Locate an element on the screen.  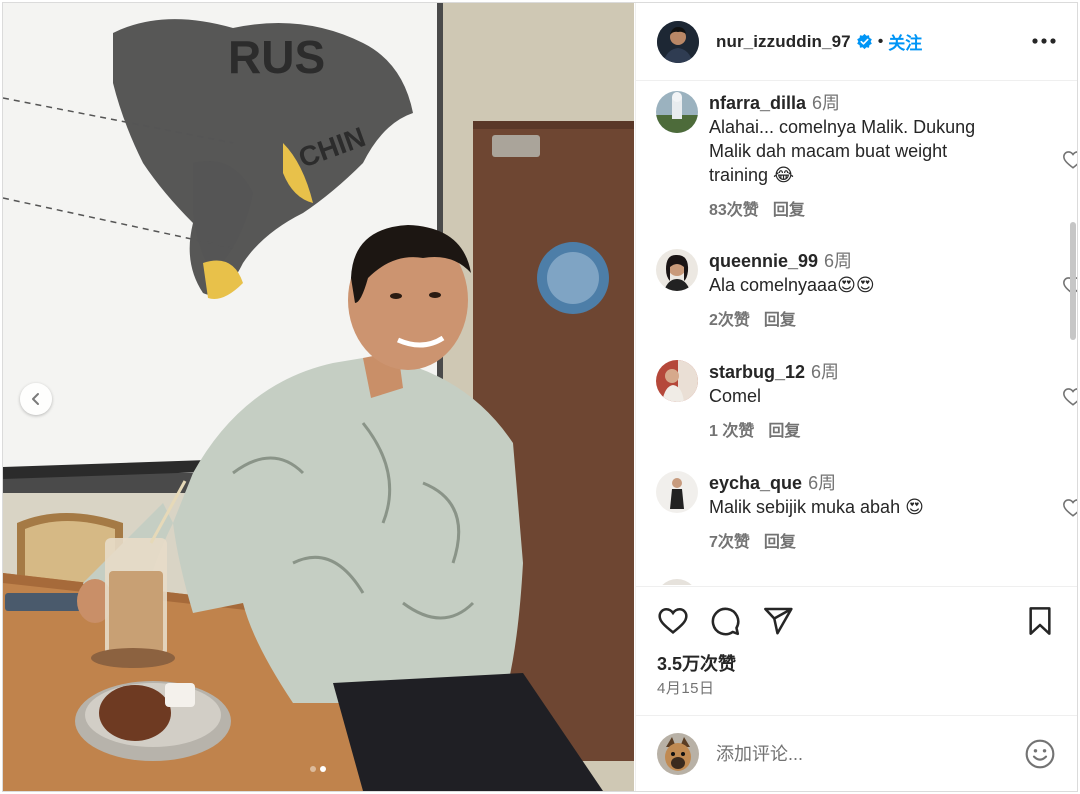
emoji-icon is located at coordinates (1040, 754).